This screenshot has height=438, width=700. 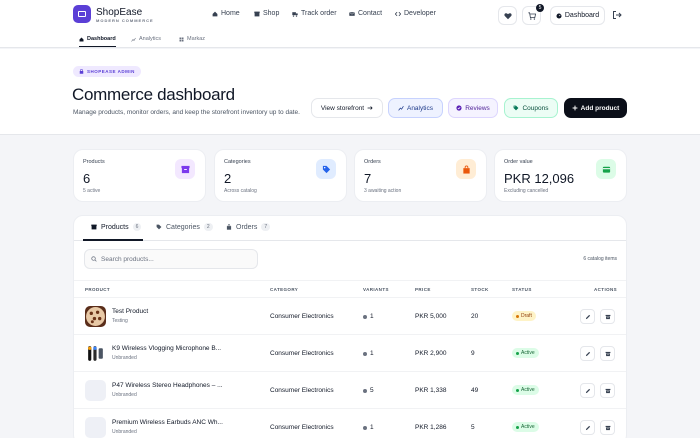 I want to click on nav-developer: Developer, so click(x=415, y=13).